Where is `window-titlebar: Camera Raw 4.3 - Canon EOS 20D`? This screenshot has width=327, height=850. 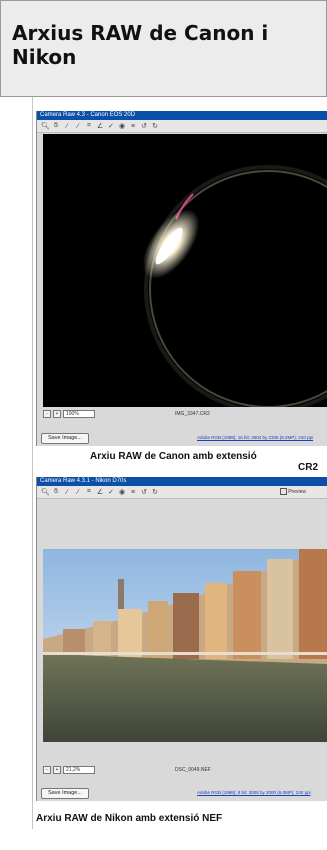
window-titlebar: Camera Raw 4.3 - Canon EOS 20D is located at coordinates (182, 115).